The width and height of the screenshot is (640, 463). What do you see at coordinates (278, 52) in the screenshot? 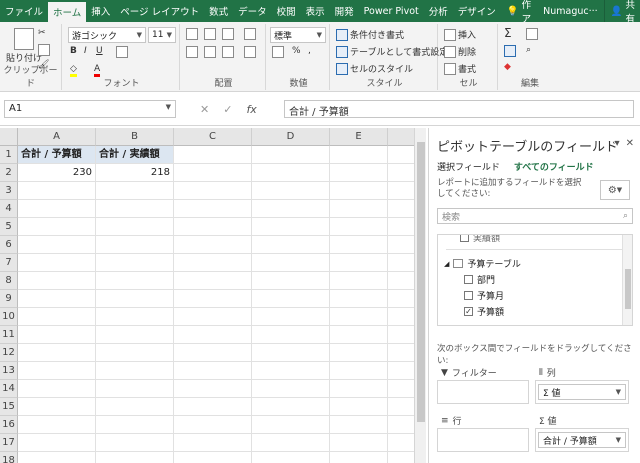
I see `currency-button` at bounding box center [278, 52].